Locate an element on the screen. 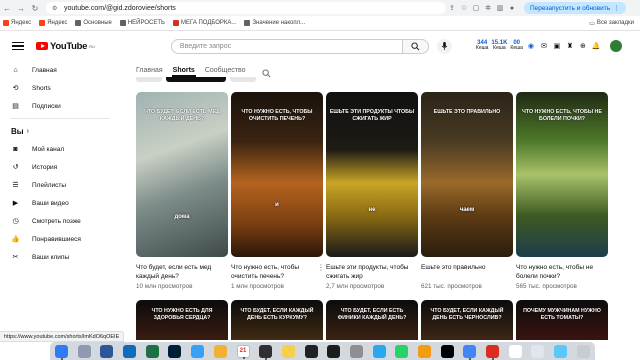  tab-shorts: Shorts is located at coordinates (184, 70).